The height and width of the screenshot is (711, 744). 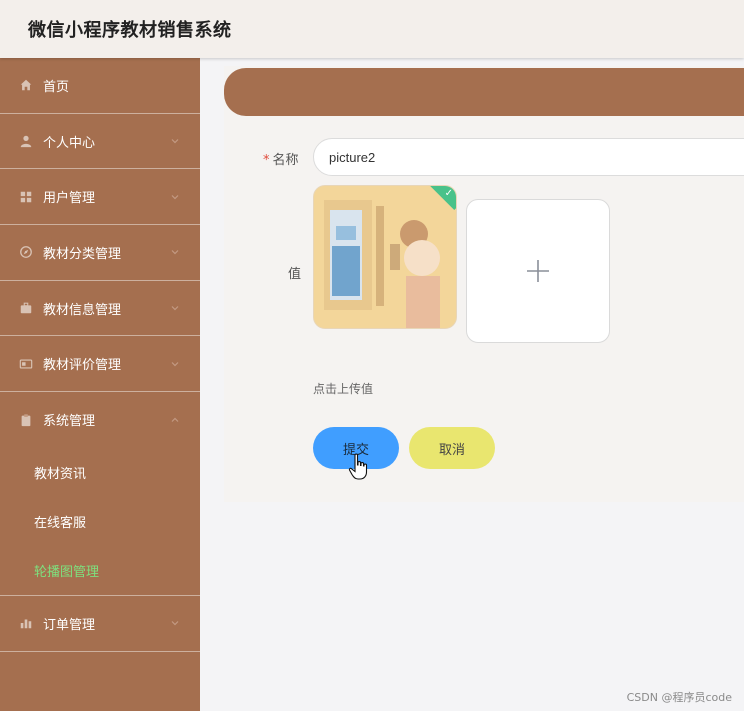 What do you see at coordinates (26, 85) in the screenshot?
I see `home-icon` at bounding box center [26, 85].